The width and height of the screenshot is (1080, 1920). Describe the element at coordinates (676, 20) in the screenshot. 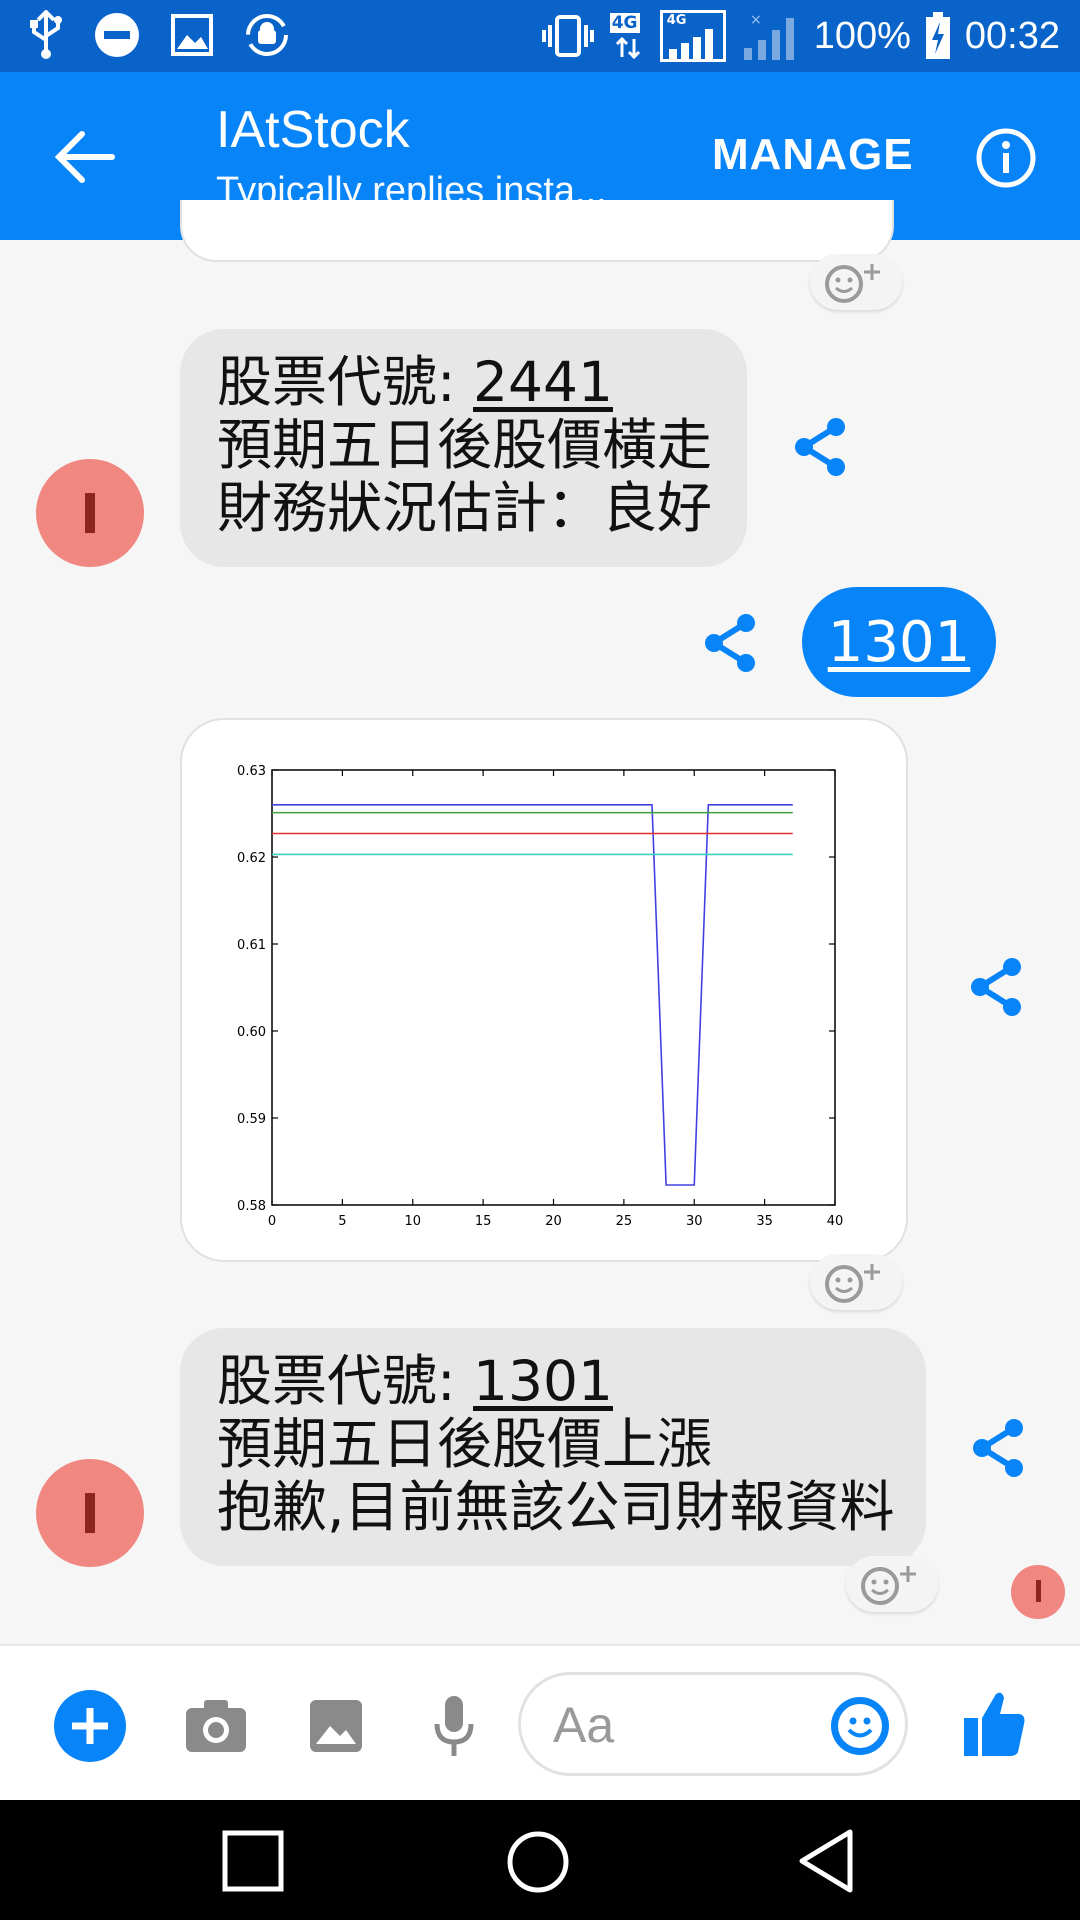

I see `signal-sim1-label: 4G` at that location.